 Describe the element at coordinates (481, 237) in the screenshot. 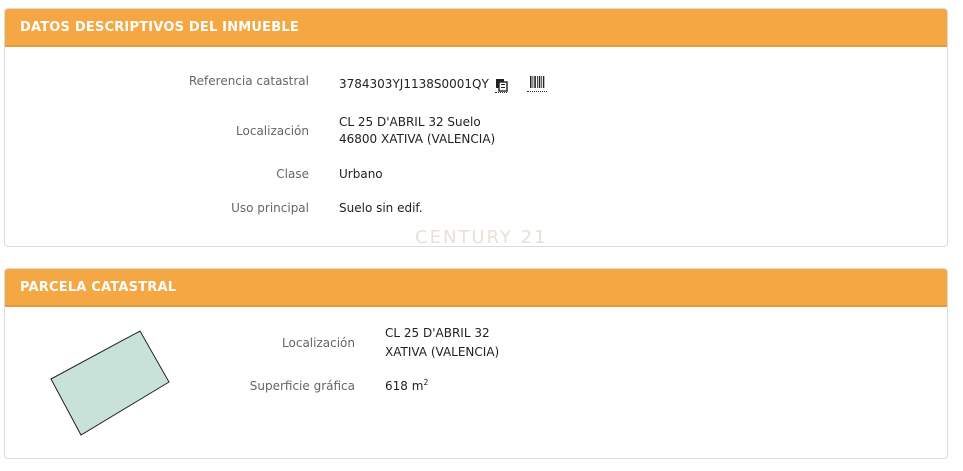

I see `century21-watermark: CENTURY 21` at that location.